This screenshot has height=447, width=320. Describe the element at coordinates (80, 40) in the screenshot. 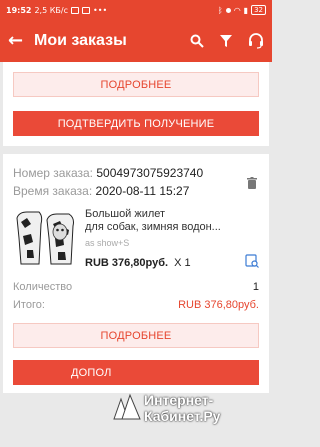

I see `page-title: Мои заказы` at that location.